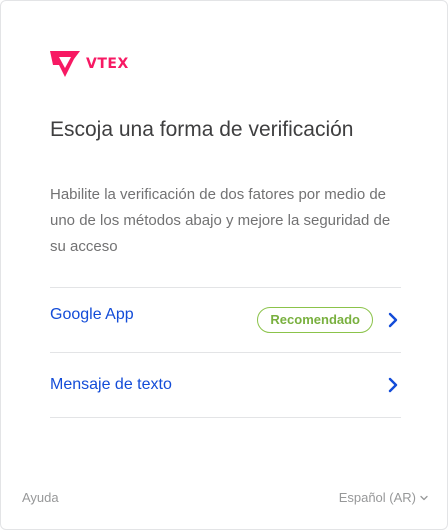 Image resolution: width=448 pixels, height=530 pixels. I want to click on vtex-logo-text: VTEX, so click(107, 64).